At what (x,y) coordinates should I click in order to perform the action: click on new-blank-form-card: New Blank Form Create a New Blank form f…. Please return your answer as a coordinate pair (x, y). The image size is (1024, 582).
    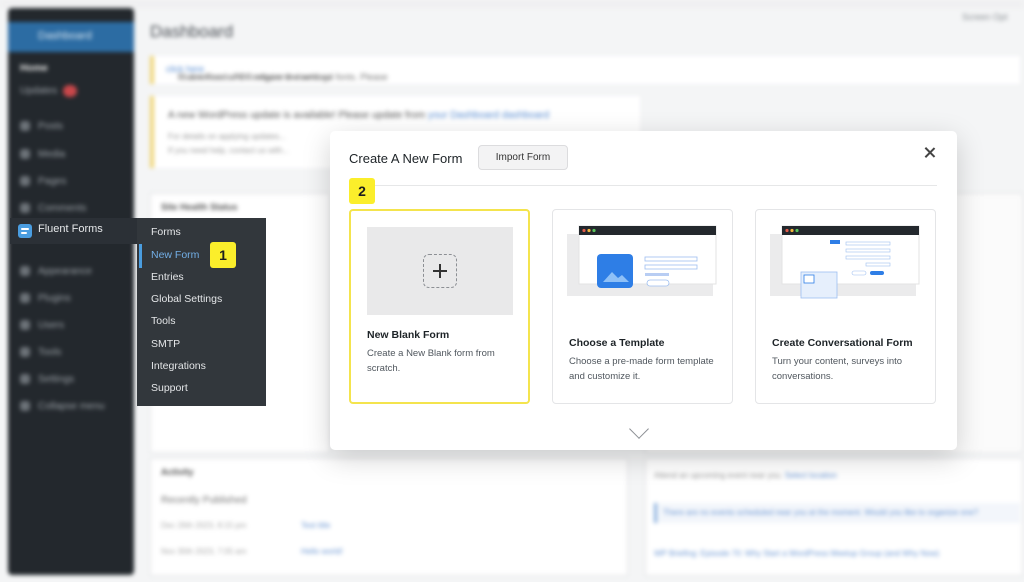
    Looking at the image, I should click on (439, 306).